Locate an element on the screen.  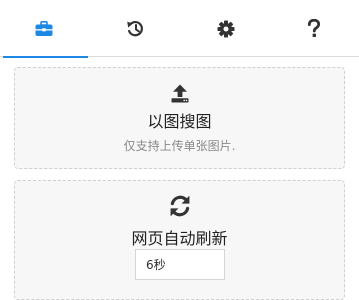
toolbox-icon is located at coordinates (44, 28).